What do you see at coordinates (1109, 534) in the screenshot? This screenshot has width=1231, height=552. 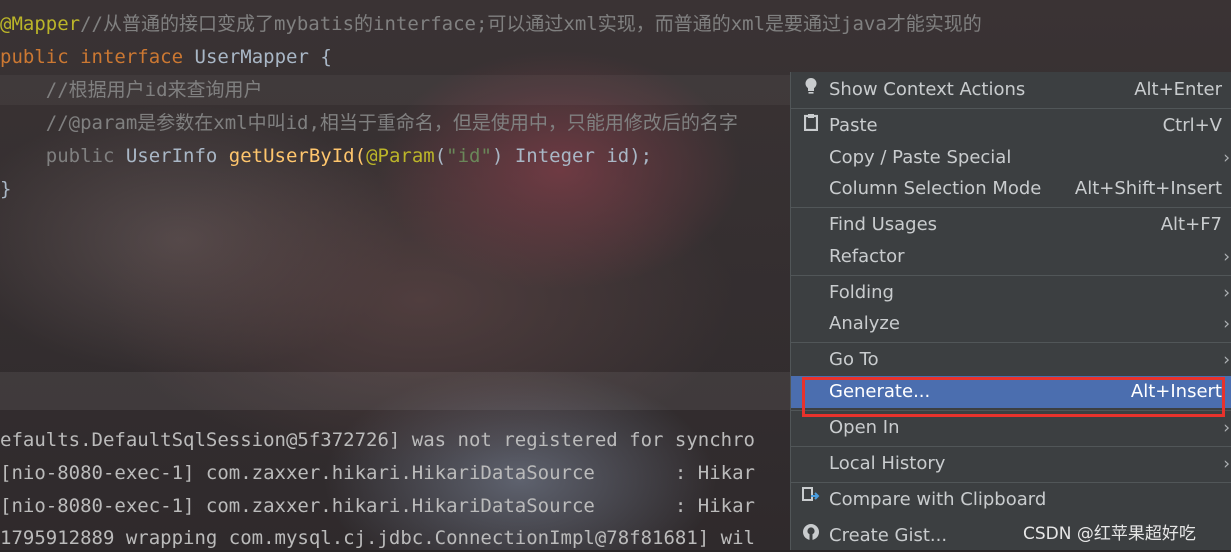 I see `watermark: CSDN @红苹果超好吃` at bounding box center [1109, 534].